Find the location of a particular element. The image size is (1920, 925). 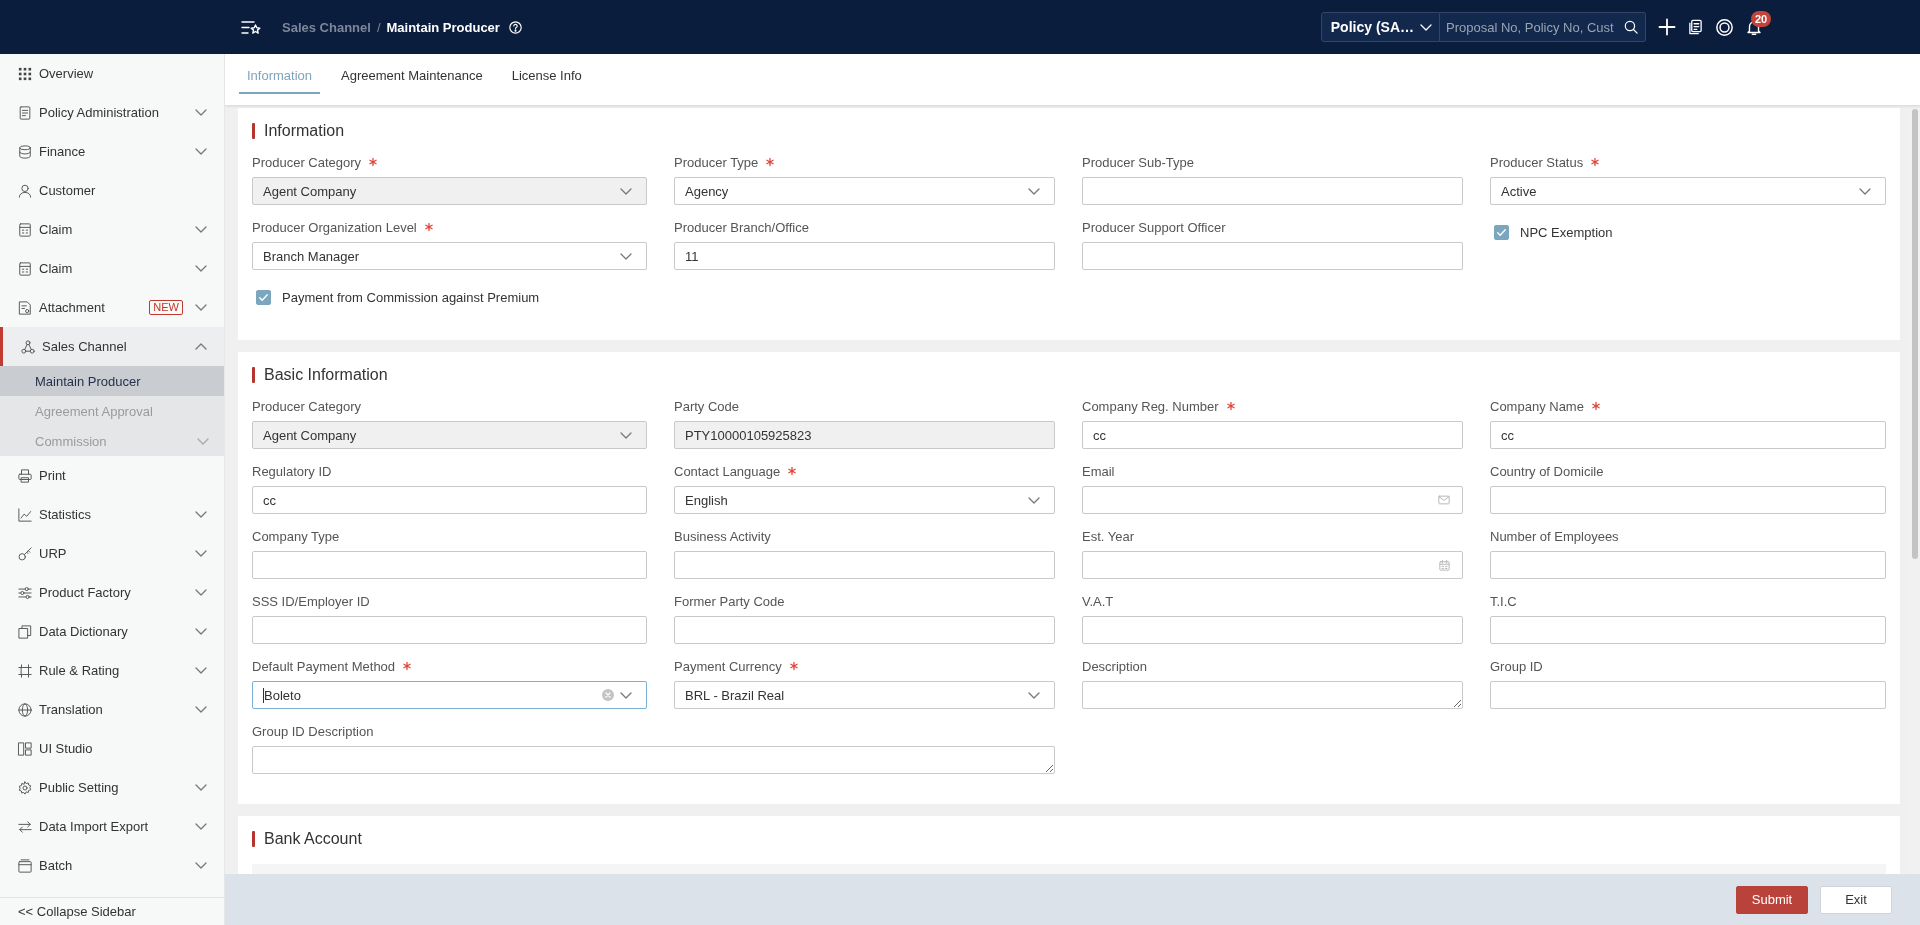

sidebar-item: Data Dictionary is located at coordinates (112, 631).